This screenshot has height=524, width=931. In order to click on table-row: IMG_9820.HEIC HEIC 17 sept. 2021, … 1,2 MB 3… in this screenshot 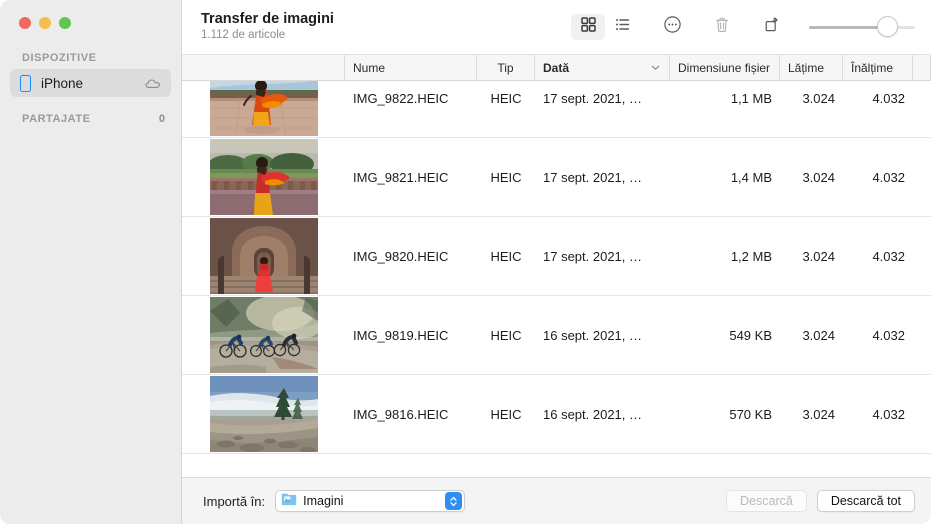, I will do `click(556, 256)`.